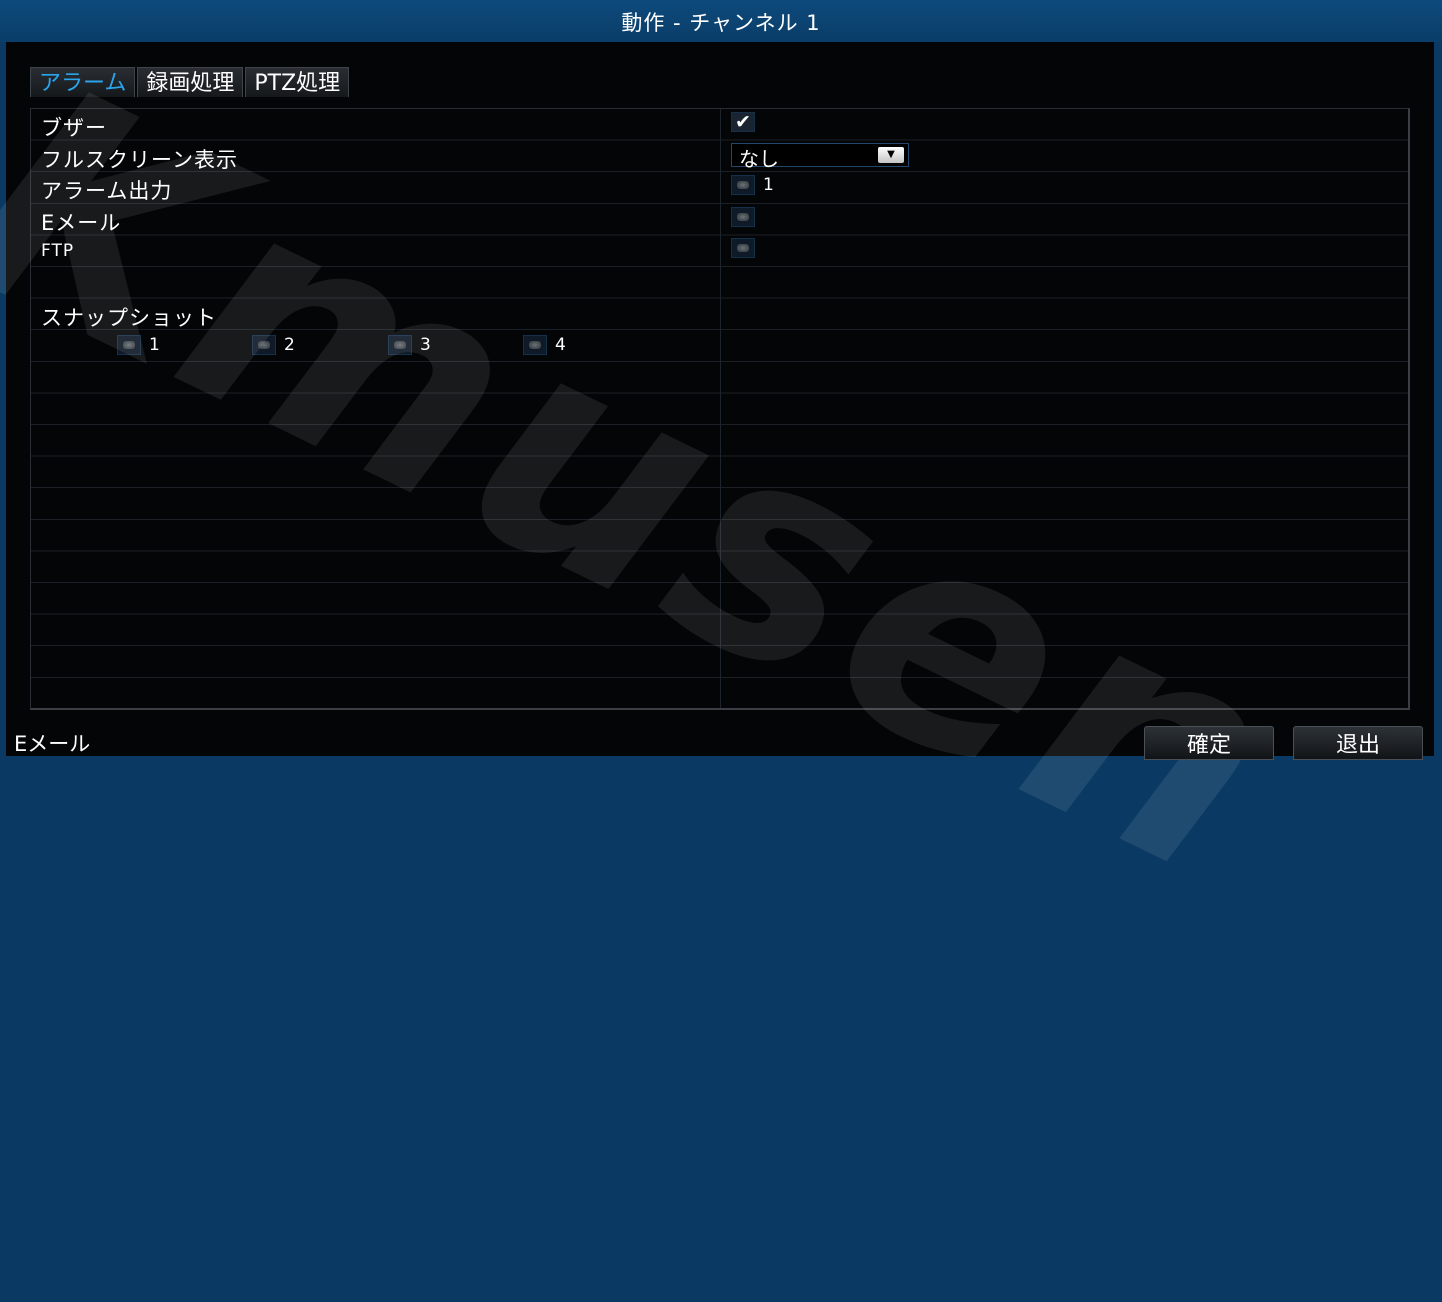 The height and width of the screenshot is (1302, 1442). What do you see at coordinates (719, 187) in the screenshot?
I see `row-alarm-output: アラーム出力 1` at bounding box center [719, 187].